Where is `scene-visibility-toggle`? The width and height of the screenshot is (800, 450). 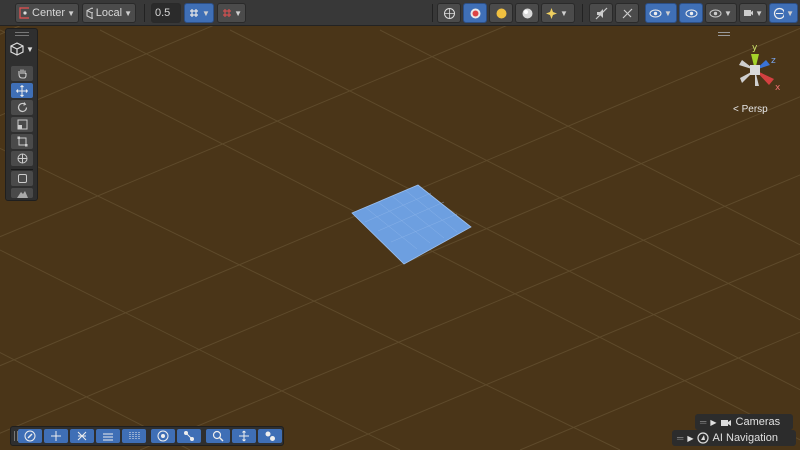 scene-visibility-toggle is located at coordinates (691, 13).